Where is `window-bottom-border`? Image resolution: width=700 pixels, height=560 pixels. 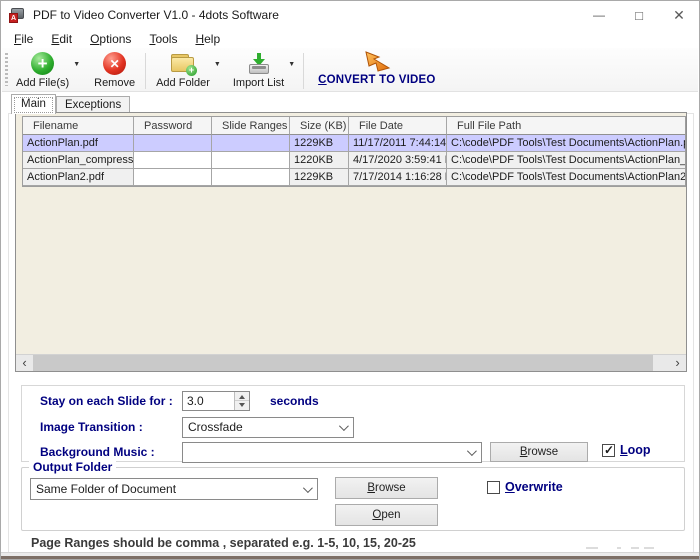 window-bottom-border is located at coordinates (350, 555).